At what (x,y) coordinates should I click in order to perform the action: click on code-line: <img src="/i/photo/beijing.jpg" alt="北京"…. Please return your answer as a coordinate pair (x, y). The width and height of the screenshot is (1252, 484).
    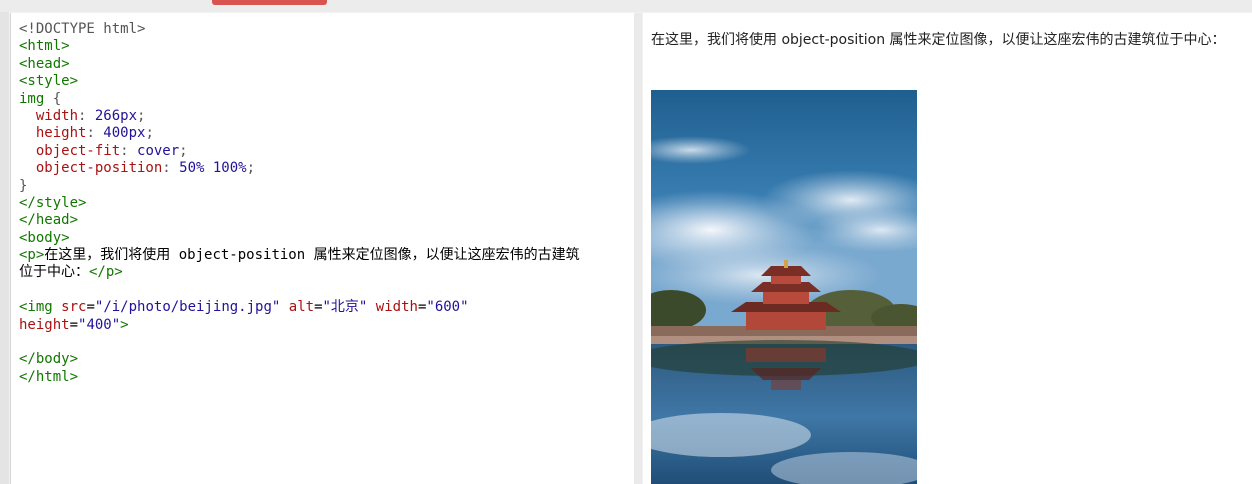
    Looking at the image, I should click on (299, 307).